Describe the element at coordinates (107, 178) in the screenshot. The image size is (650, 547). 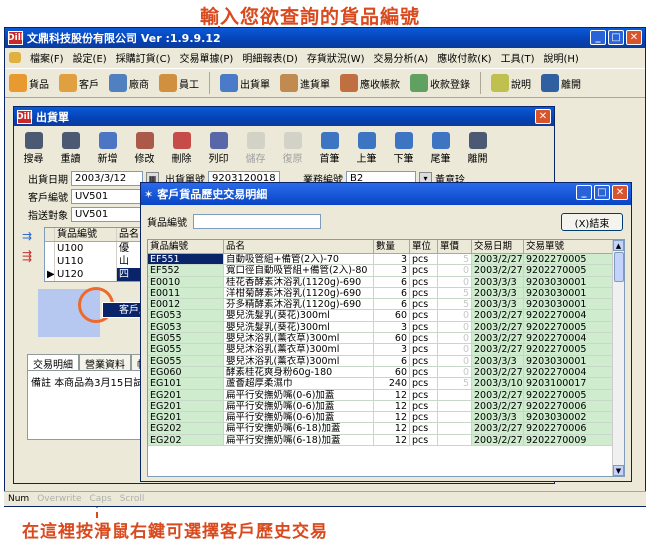
I see `ship-date-input: 2003/3/12` at that location.